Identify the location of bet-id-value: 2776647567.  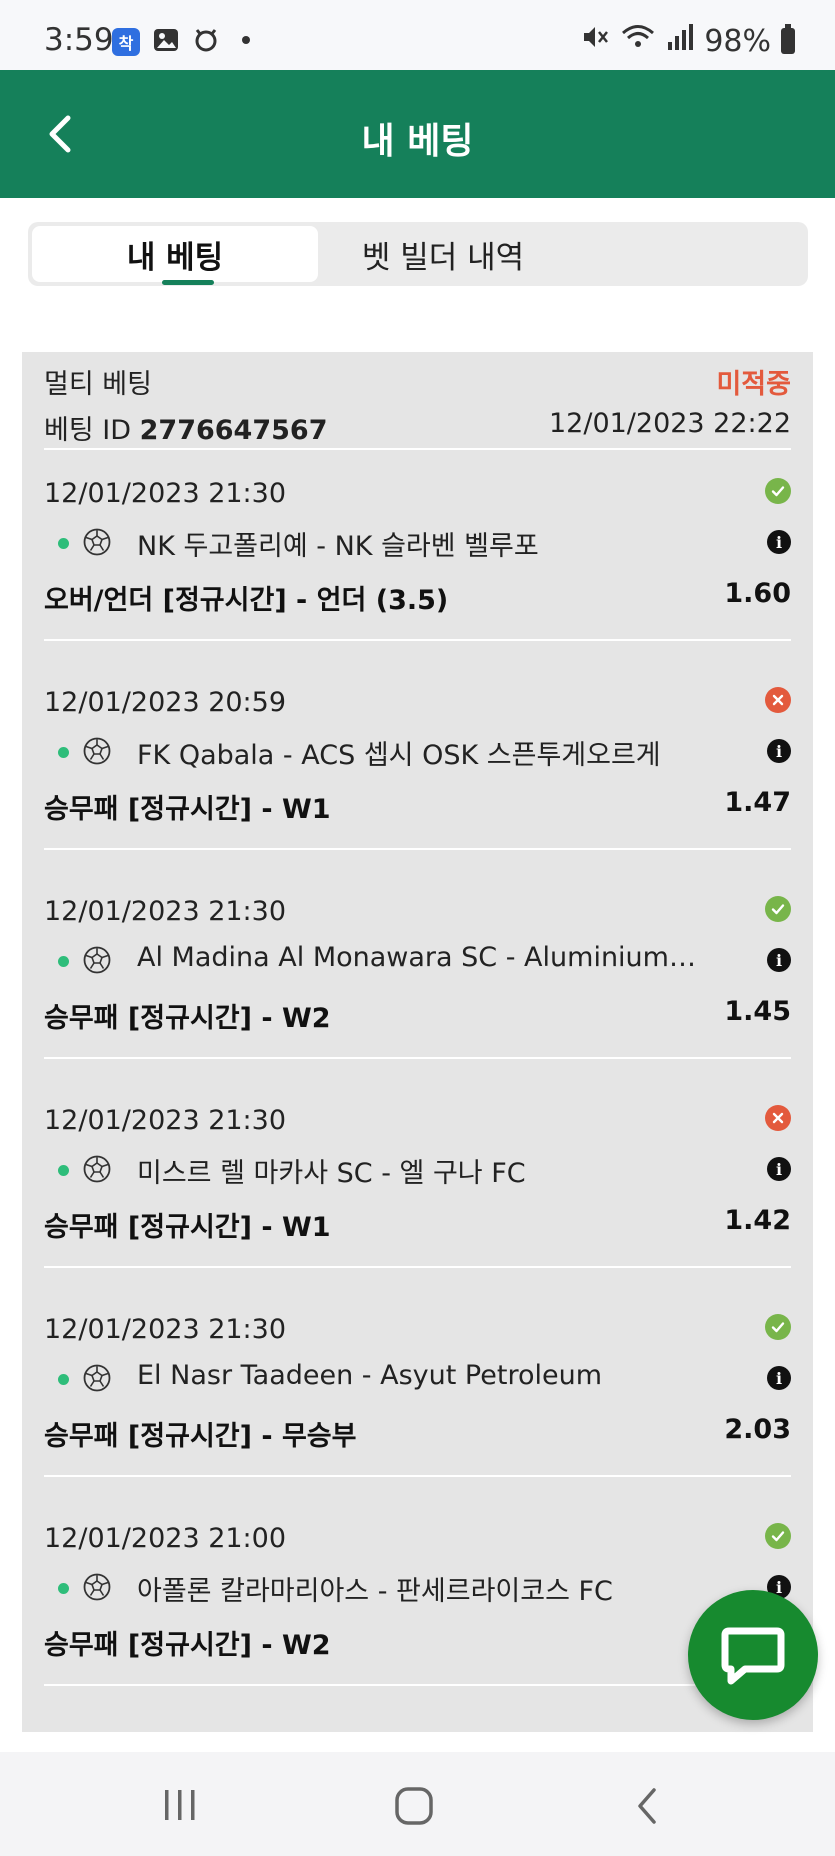
(233, 430).